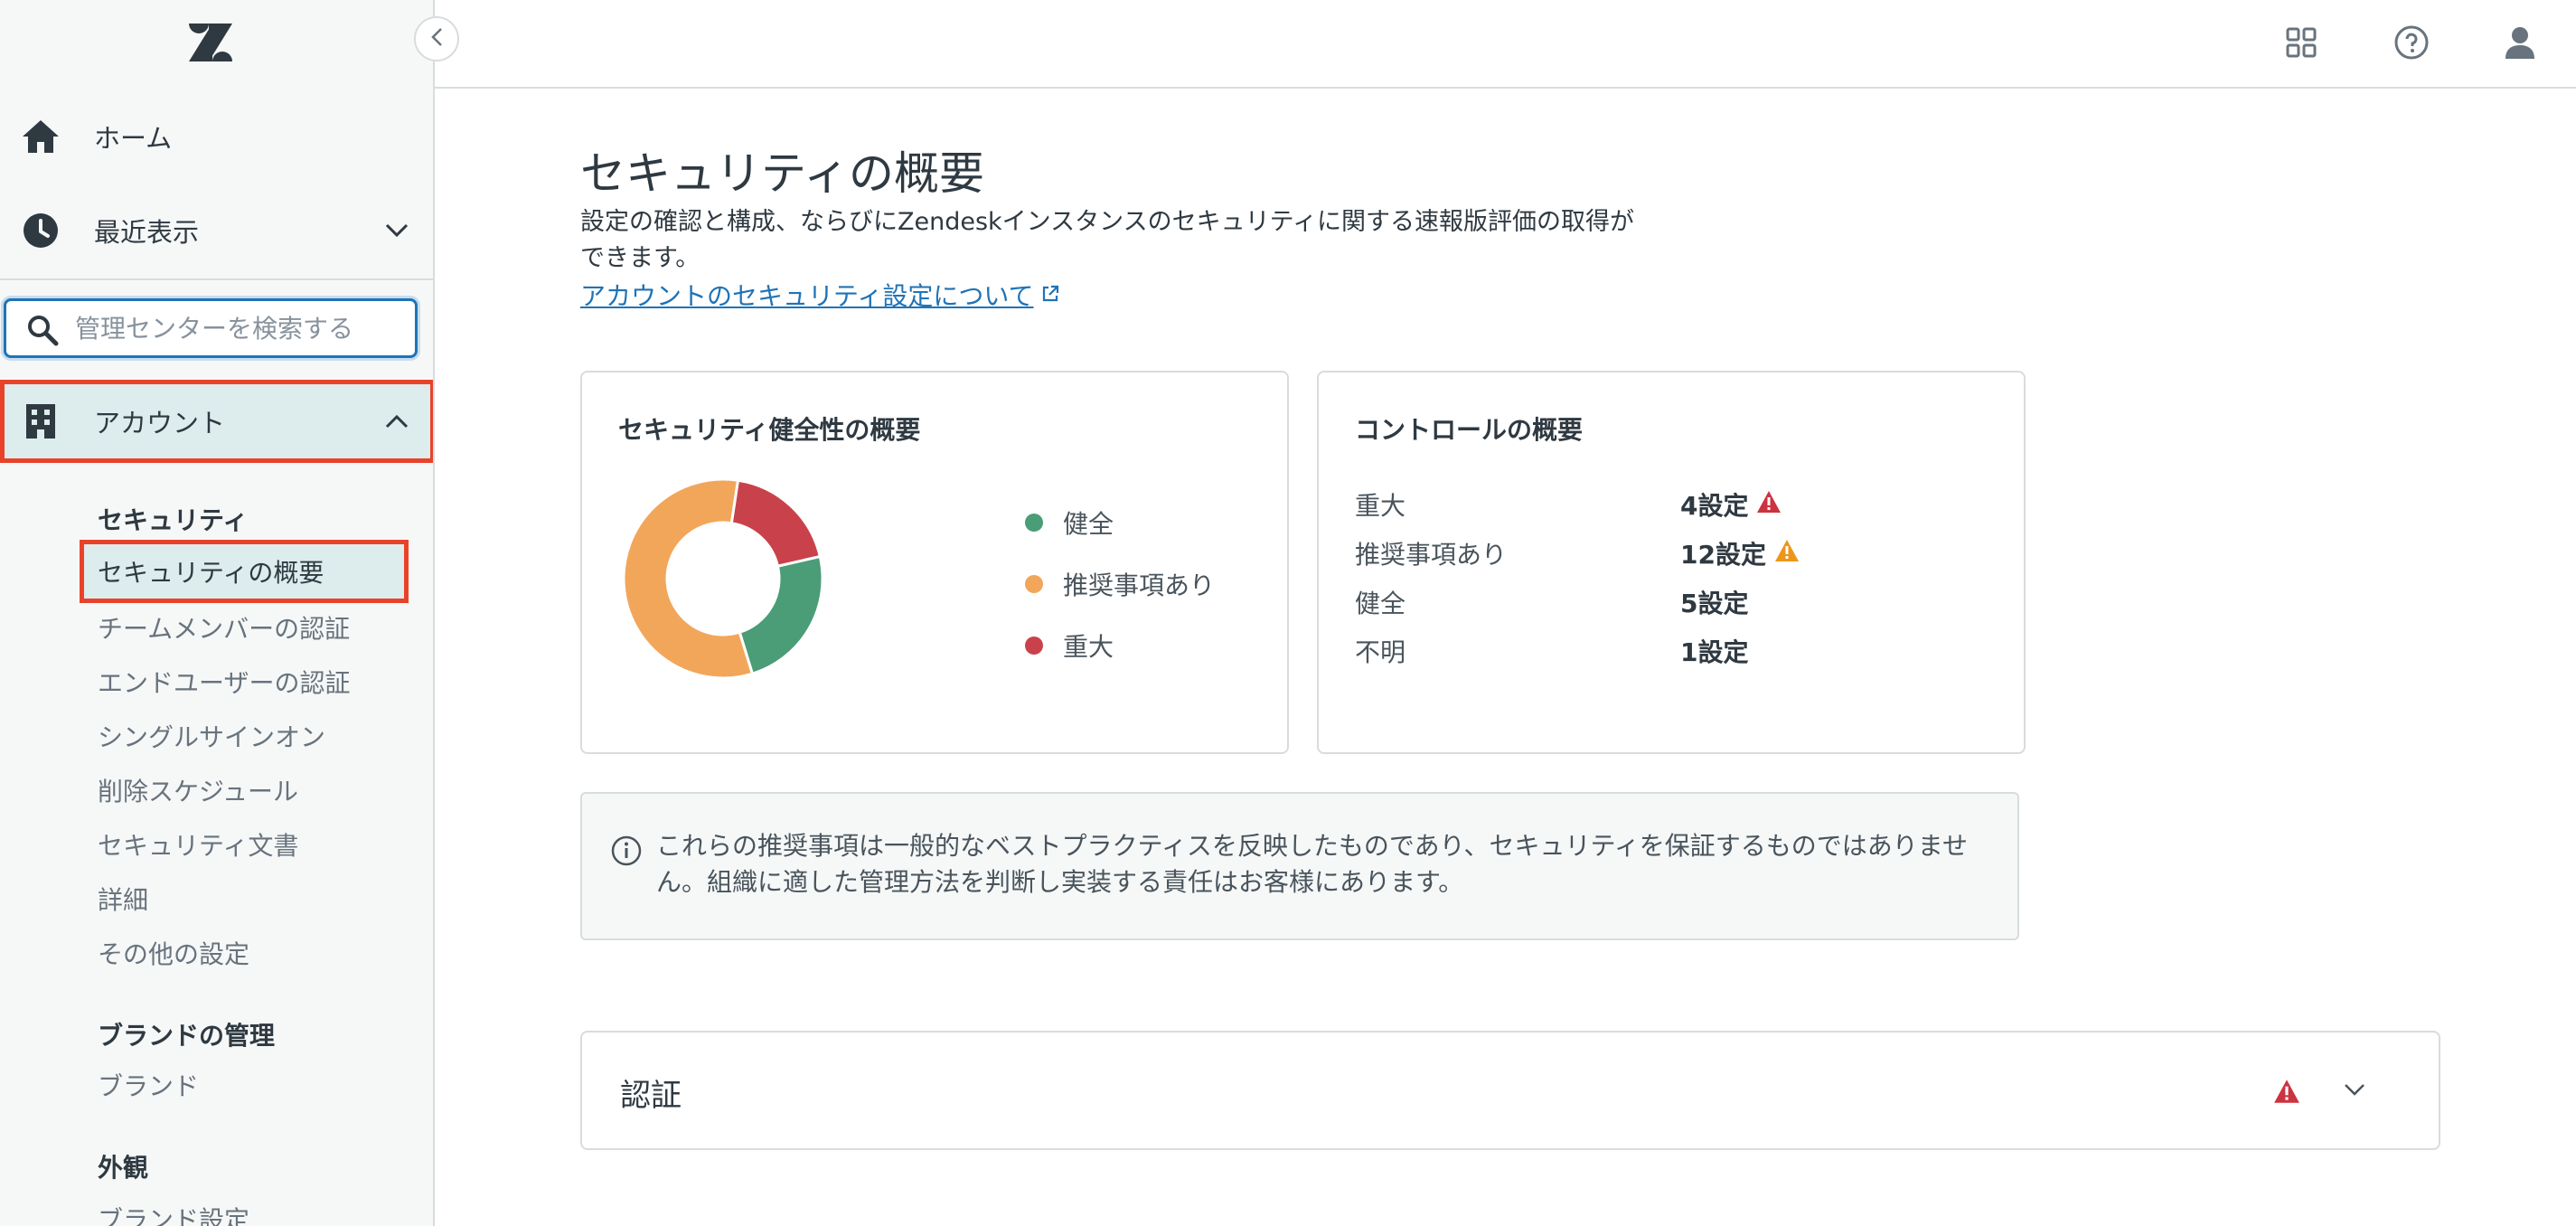 This screenshot has width=2576, height=1226. I want to click on authentication-accordion: 認証, so click(1510, 1090).